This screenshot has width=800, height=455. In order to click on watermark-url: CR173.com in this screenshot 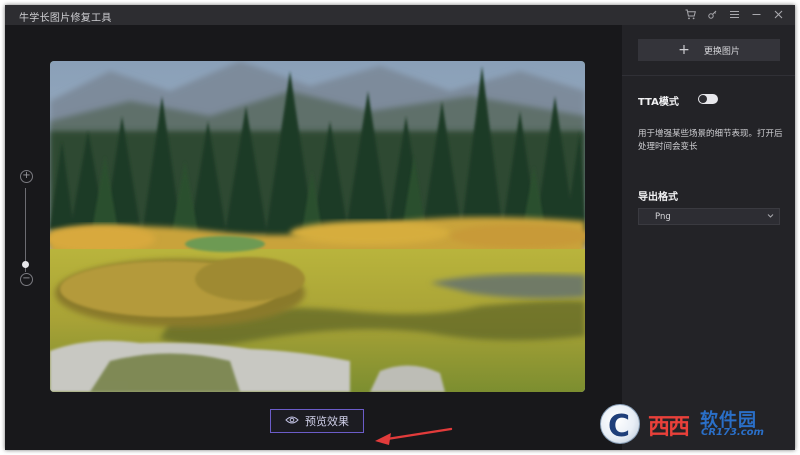, I will do `click(732, 432)`.